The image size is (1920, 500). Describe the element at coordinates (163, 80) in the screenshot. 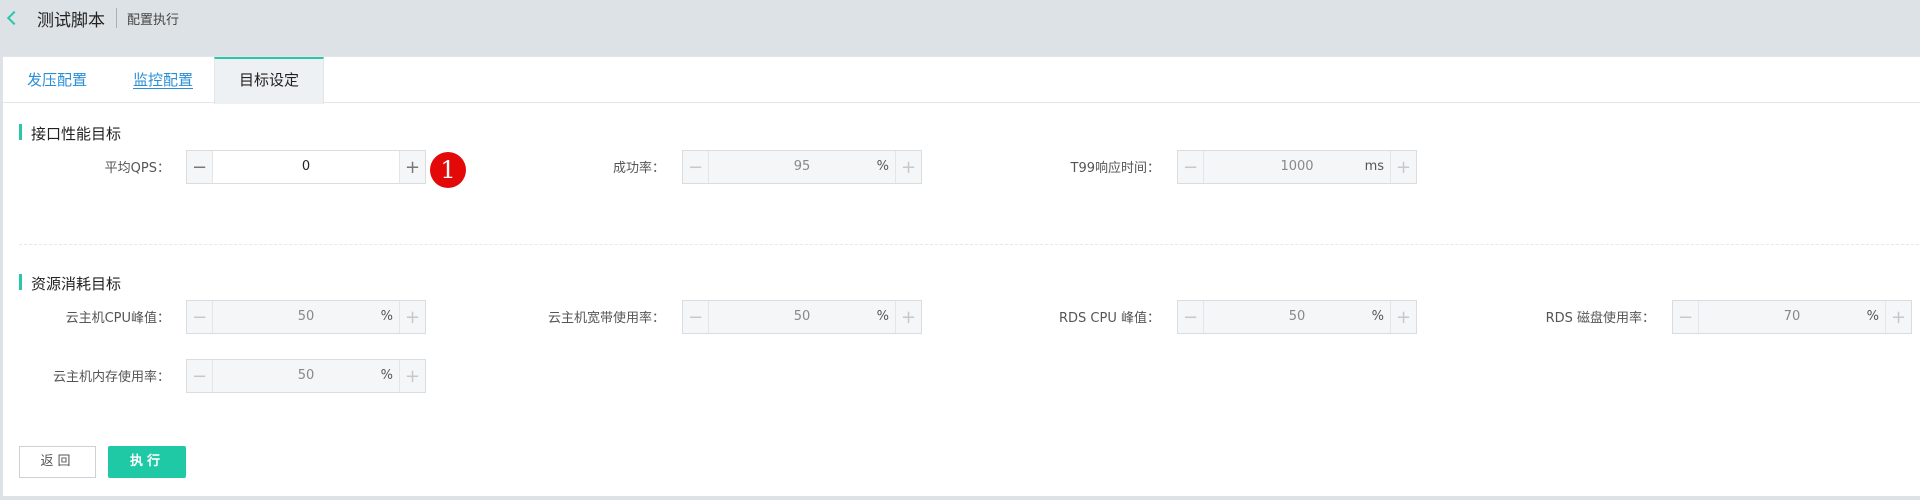

I see `tab-monitor-config: 监控配置` at that location.